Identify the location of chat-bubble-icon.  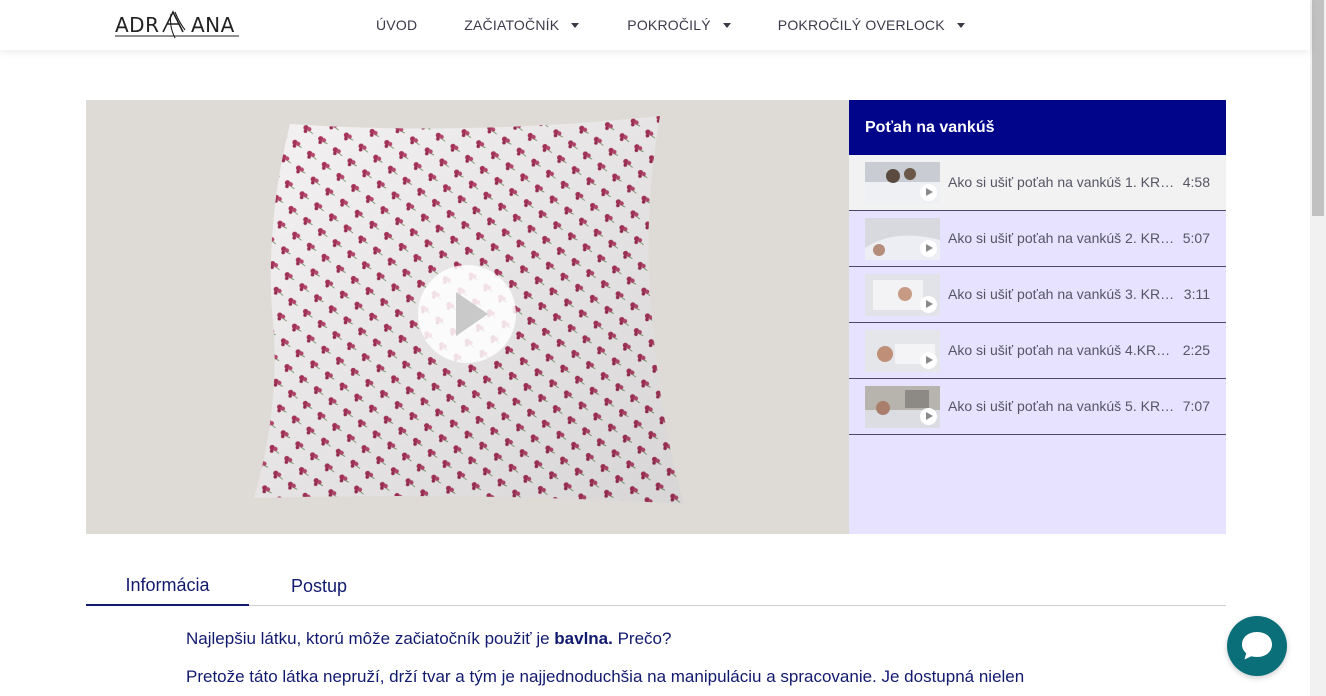
(1257, 646).